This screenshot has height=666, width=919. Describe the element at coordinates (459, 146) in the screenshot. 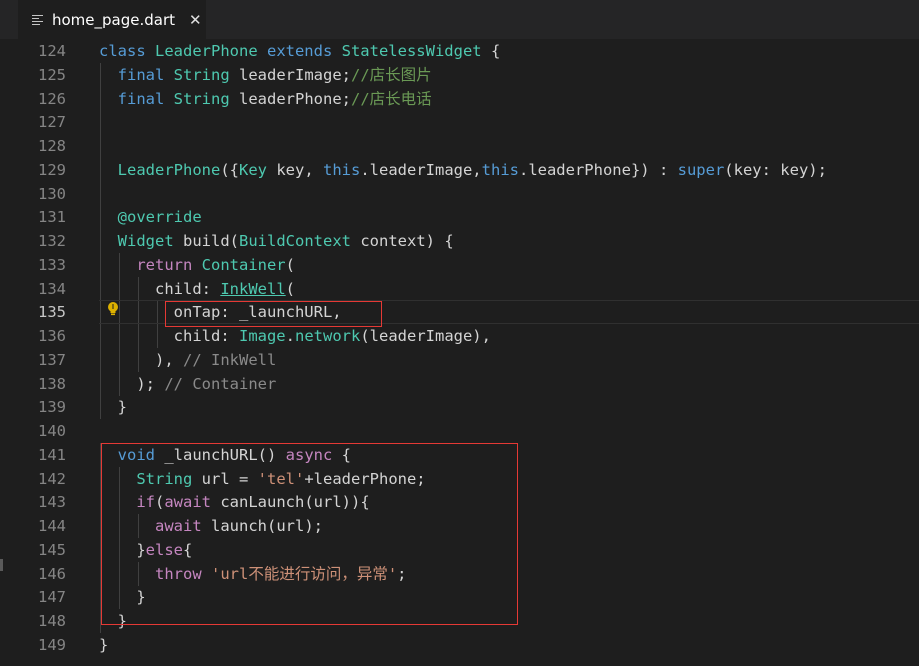

I see `code-line: 128` at that location.